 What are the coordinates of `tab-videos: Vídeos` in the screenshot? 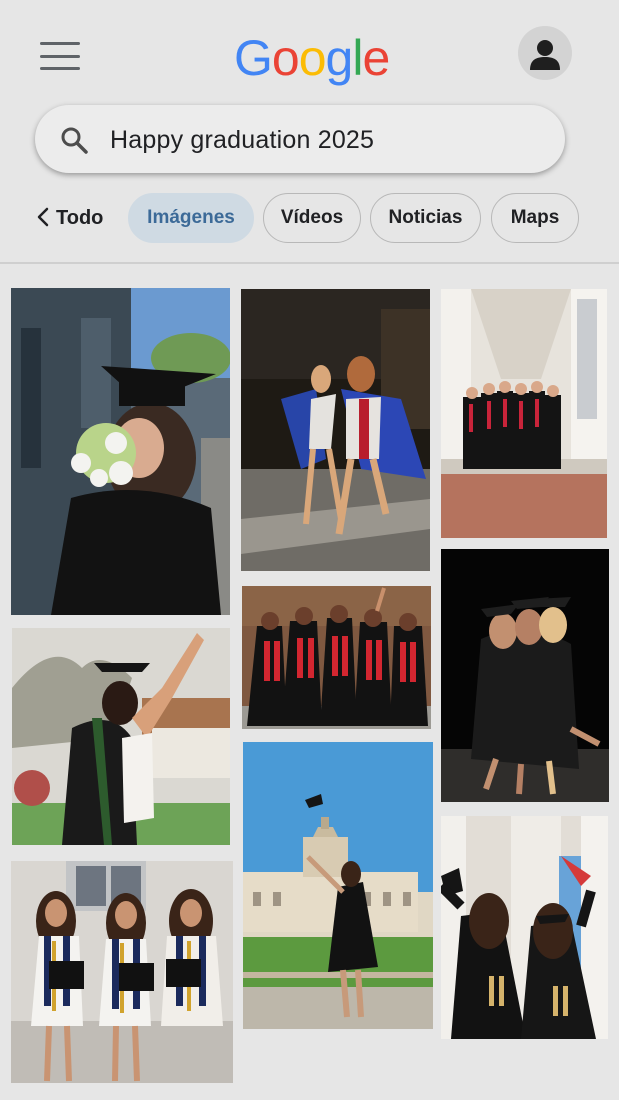 It's located at (312, 218).